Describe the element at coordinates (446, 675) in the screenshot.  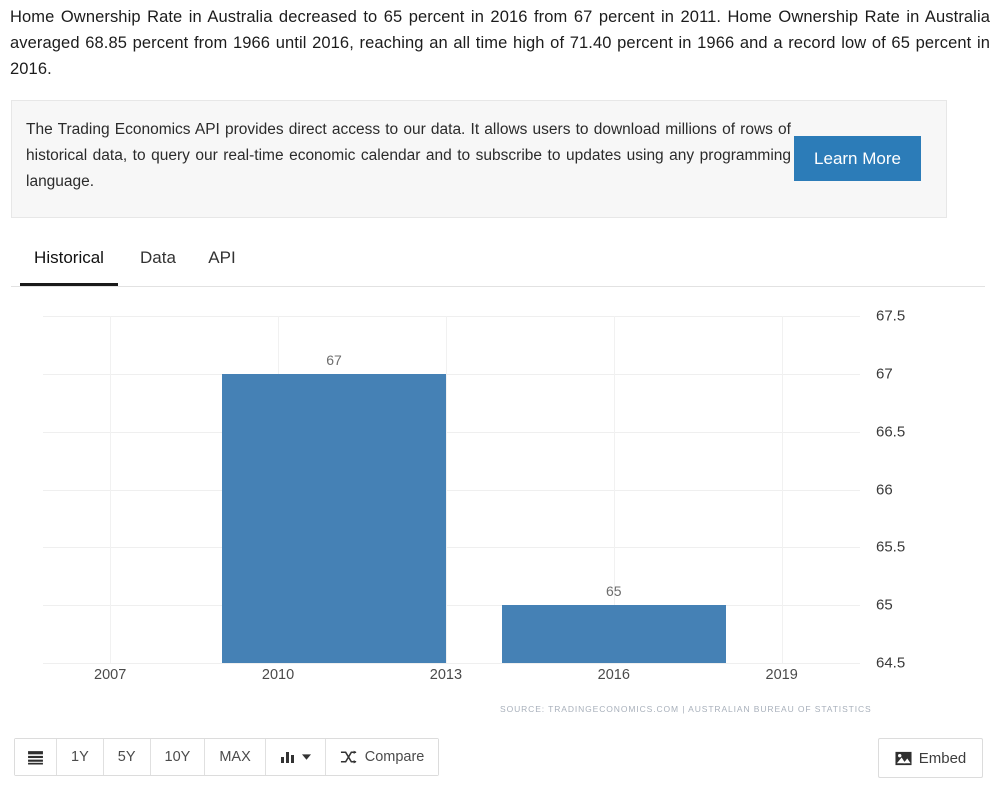
I see `x-axis-tick-label: 2013` at that location.